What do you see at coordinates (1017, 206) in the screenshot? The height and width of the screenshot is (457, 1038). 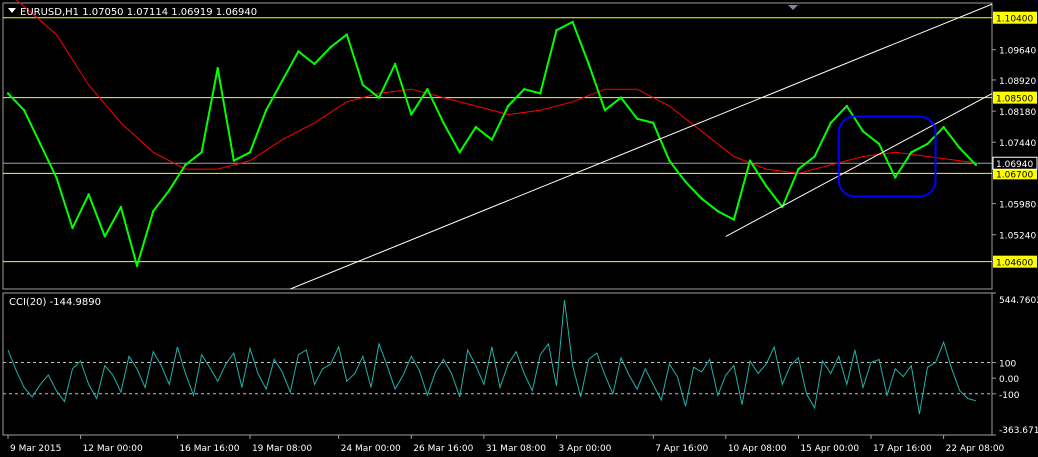 I see `price-tick-label: 1.05980` at bounding box center [1017, 206].